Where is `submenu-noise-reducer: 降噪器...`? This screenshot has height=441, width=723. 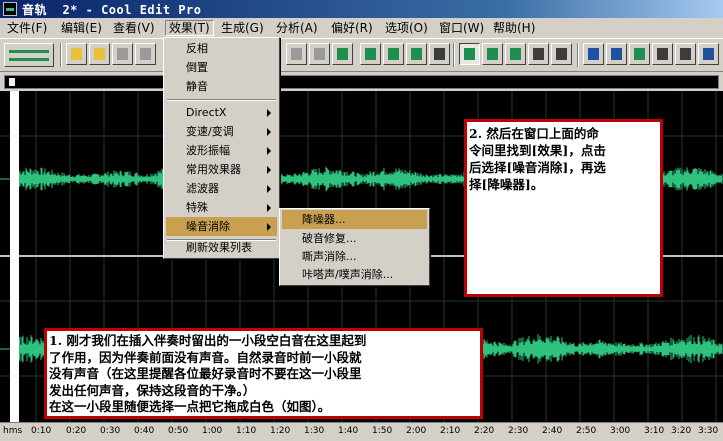
submenu-noise-reducer: 降噪器... is located at coordinates (354, 219).